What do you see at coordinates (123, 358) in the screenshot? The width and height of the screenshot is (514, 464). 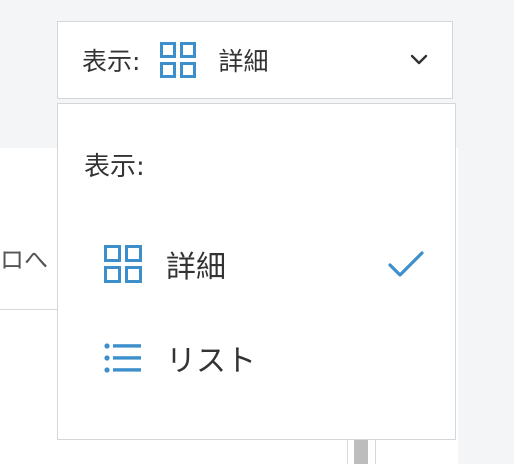 I see `list-icon` at bounding box center [123, 358].